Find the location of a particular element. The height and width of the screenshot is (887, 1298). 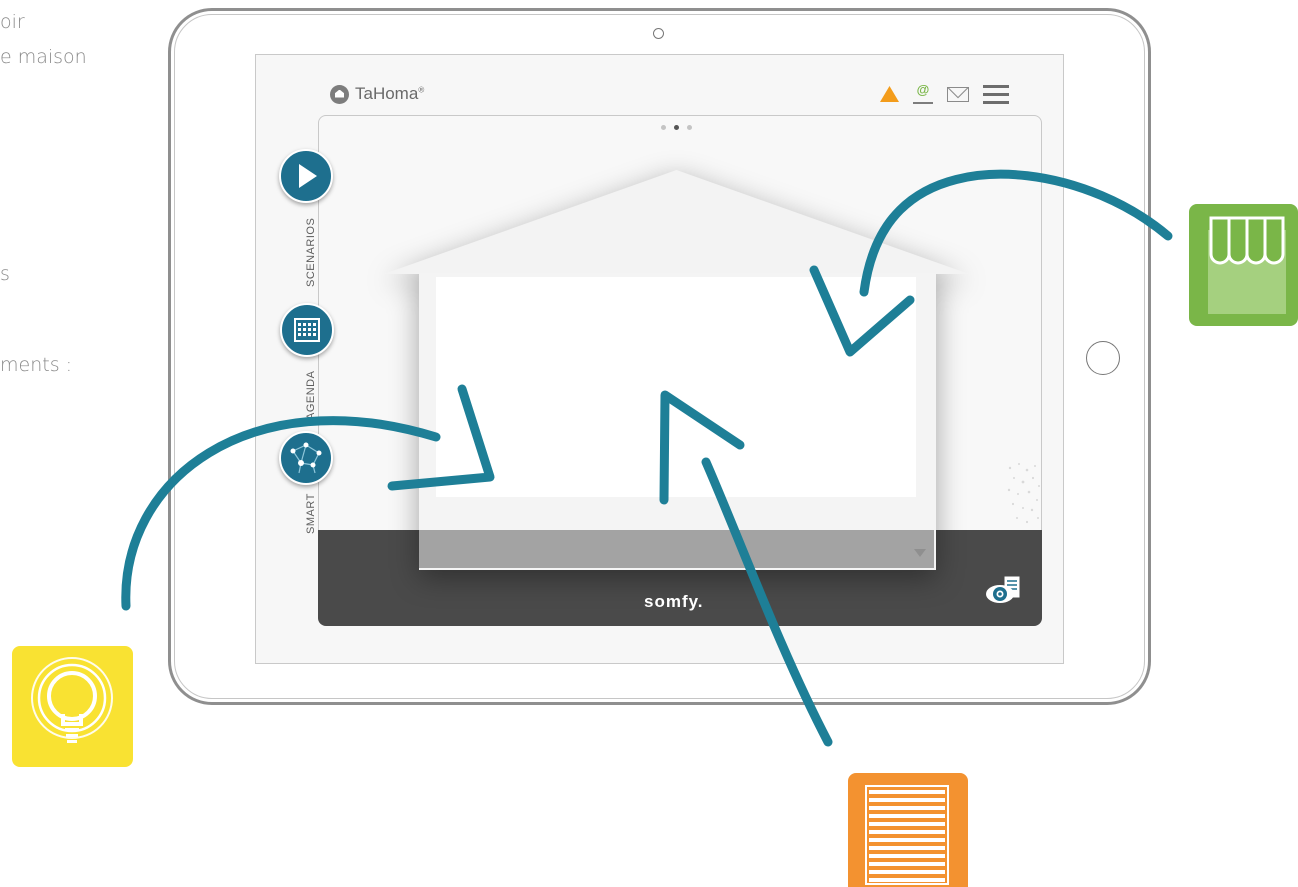

lightbulb-icon is located at coordinates (72, 700).